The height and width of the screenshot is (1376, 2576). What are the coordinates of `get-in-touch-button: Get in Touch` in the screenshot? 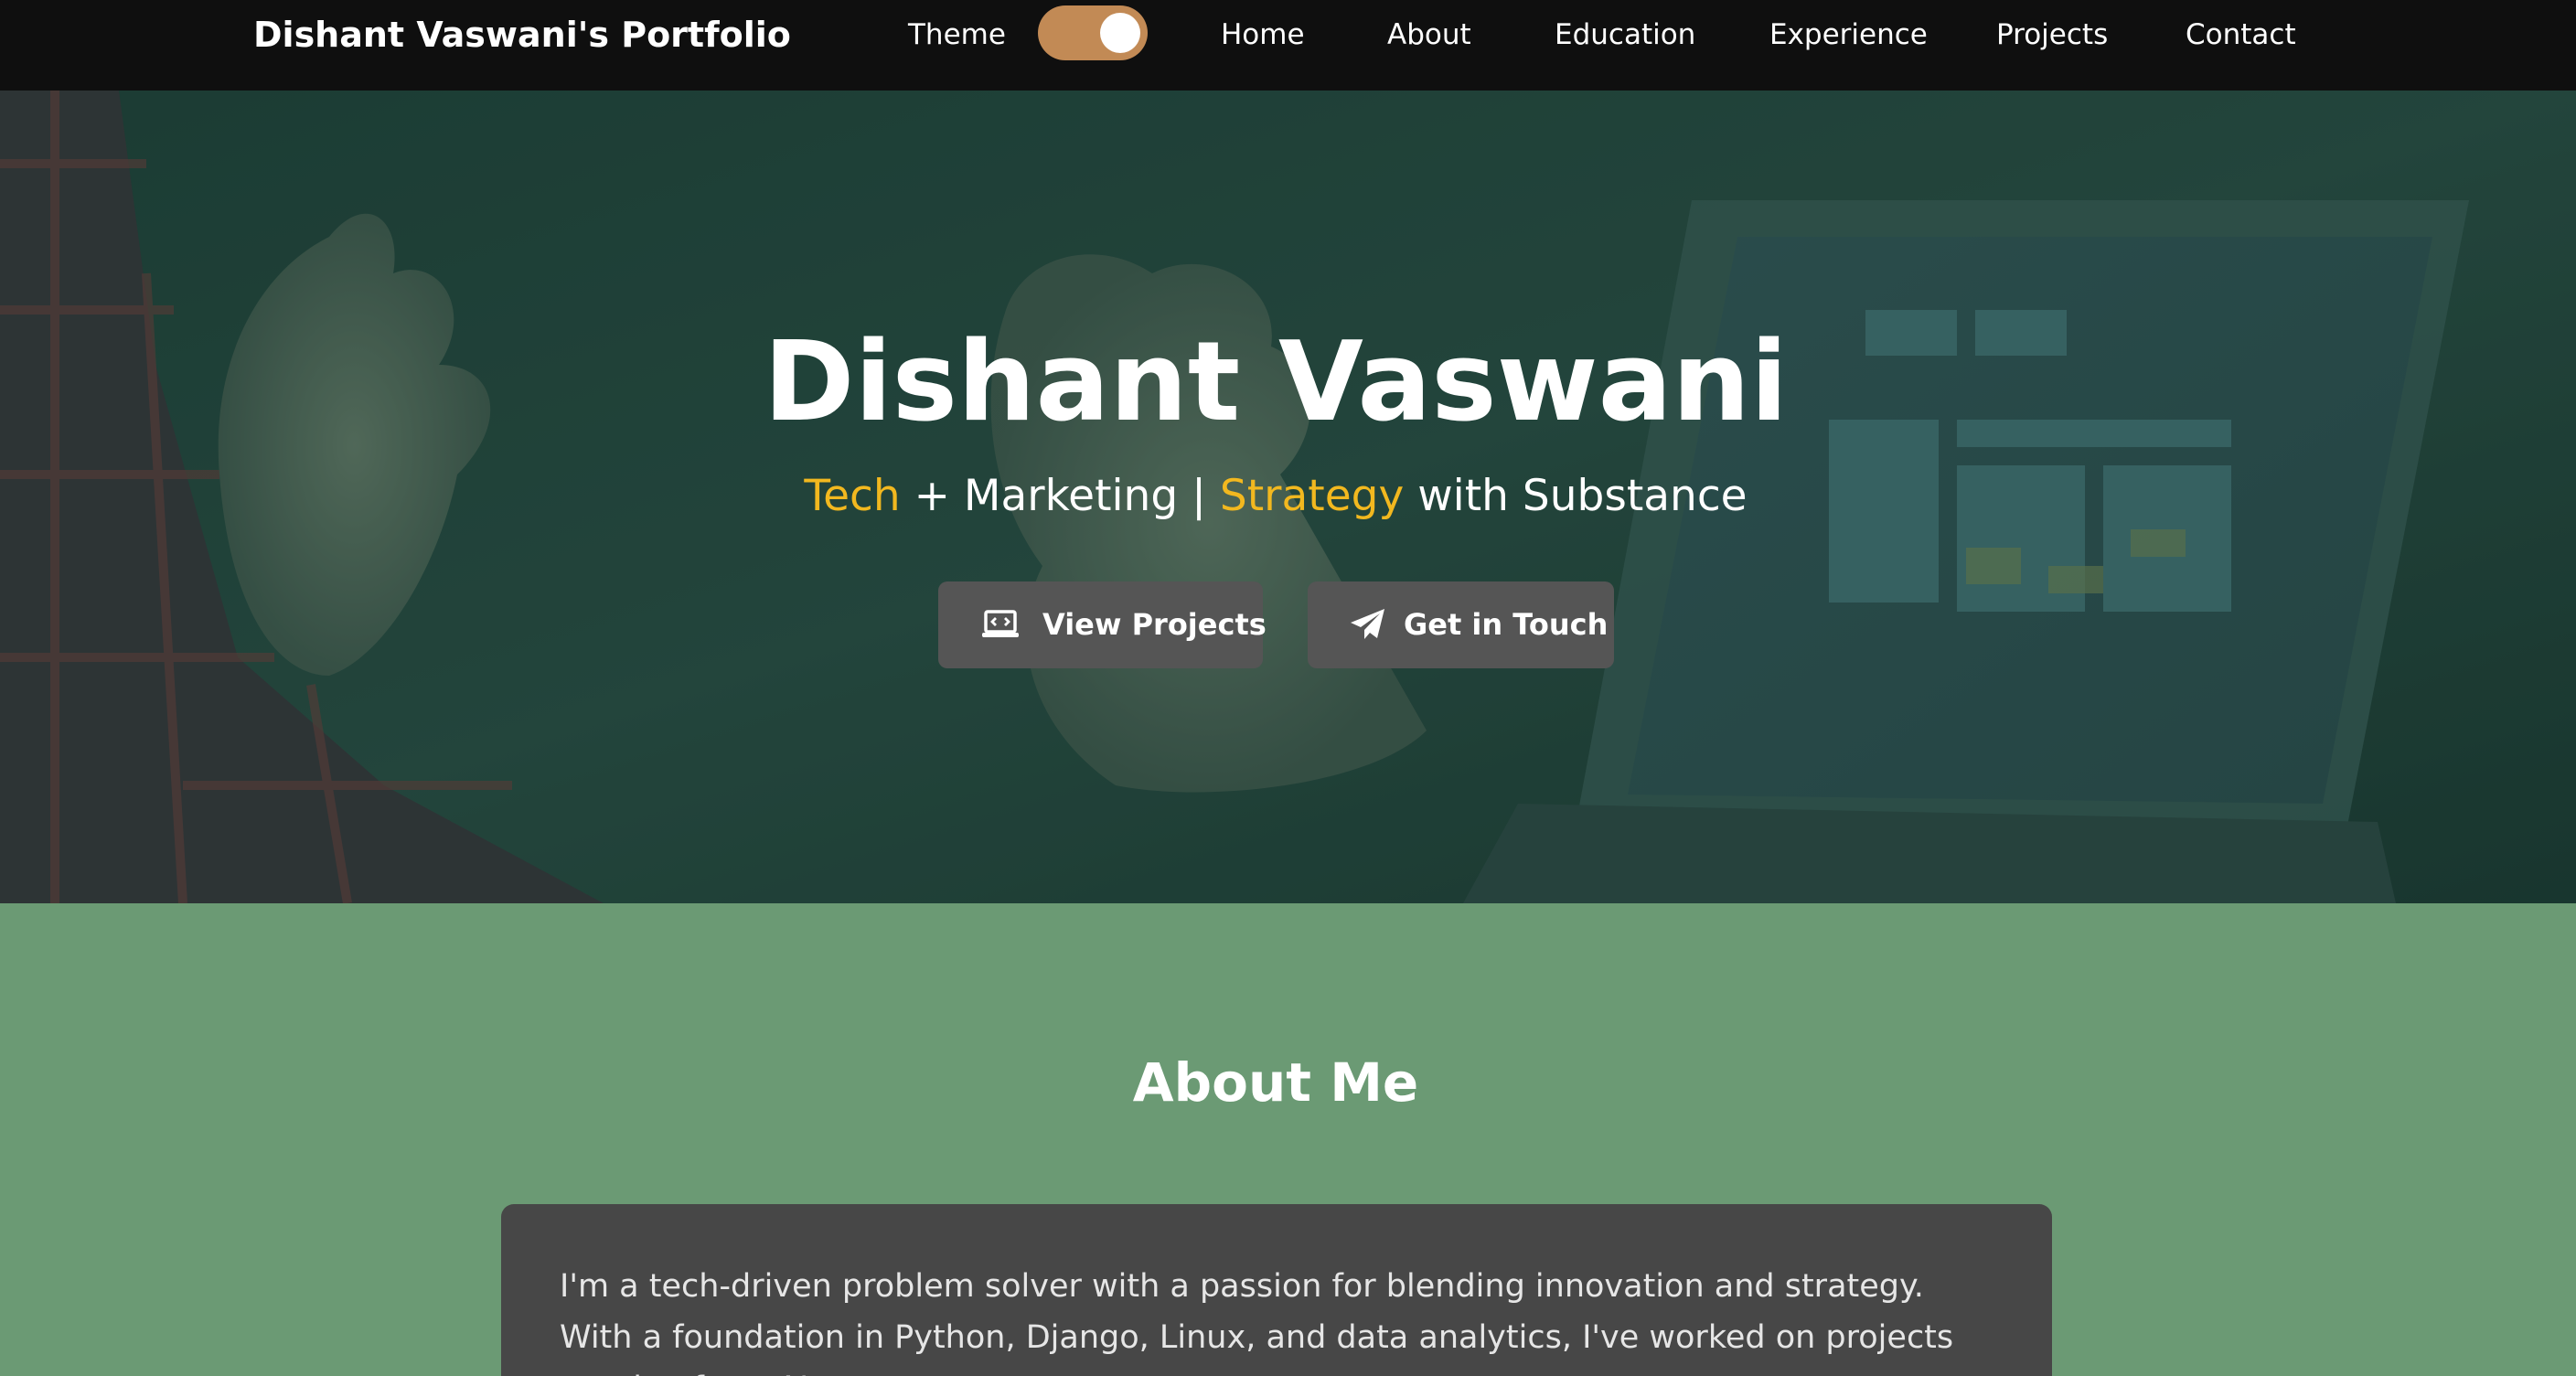 It's located at (1461, 624).